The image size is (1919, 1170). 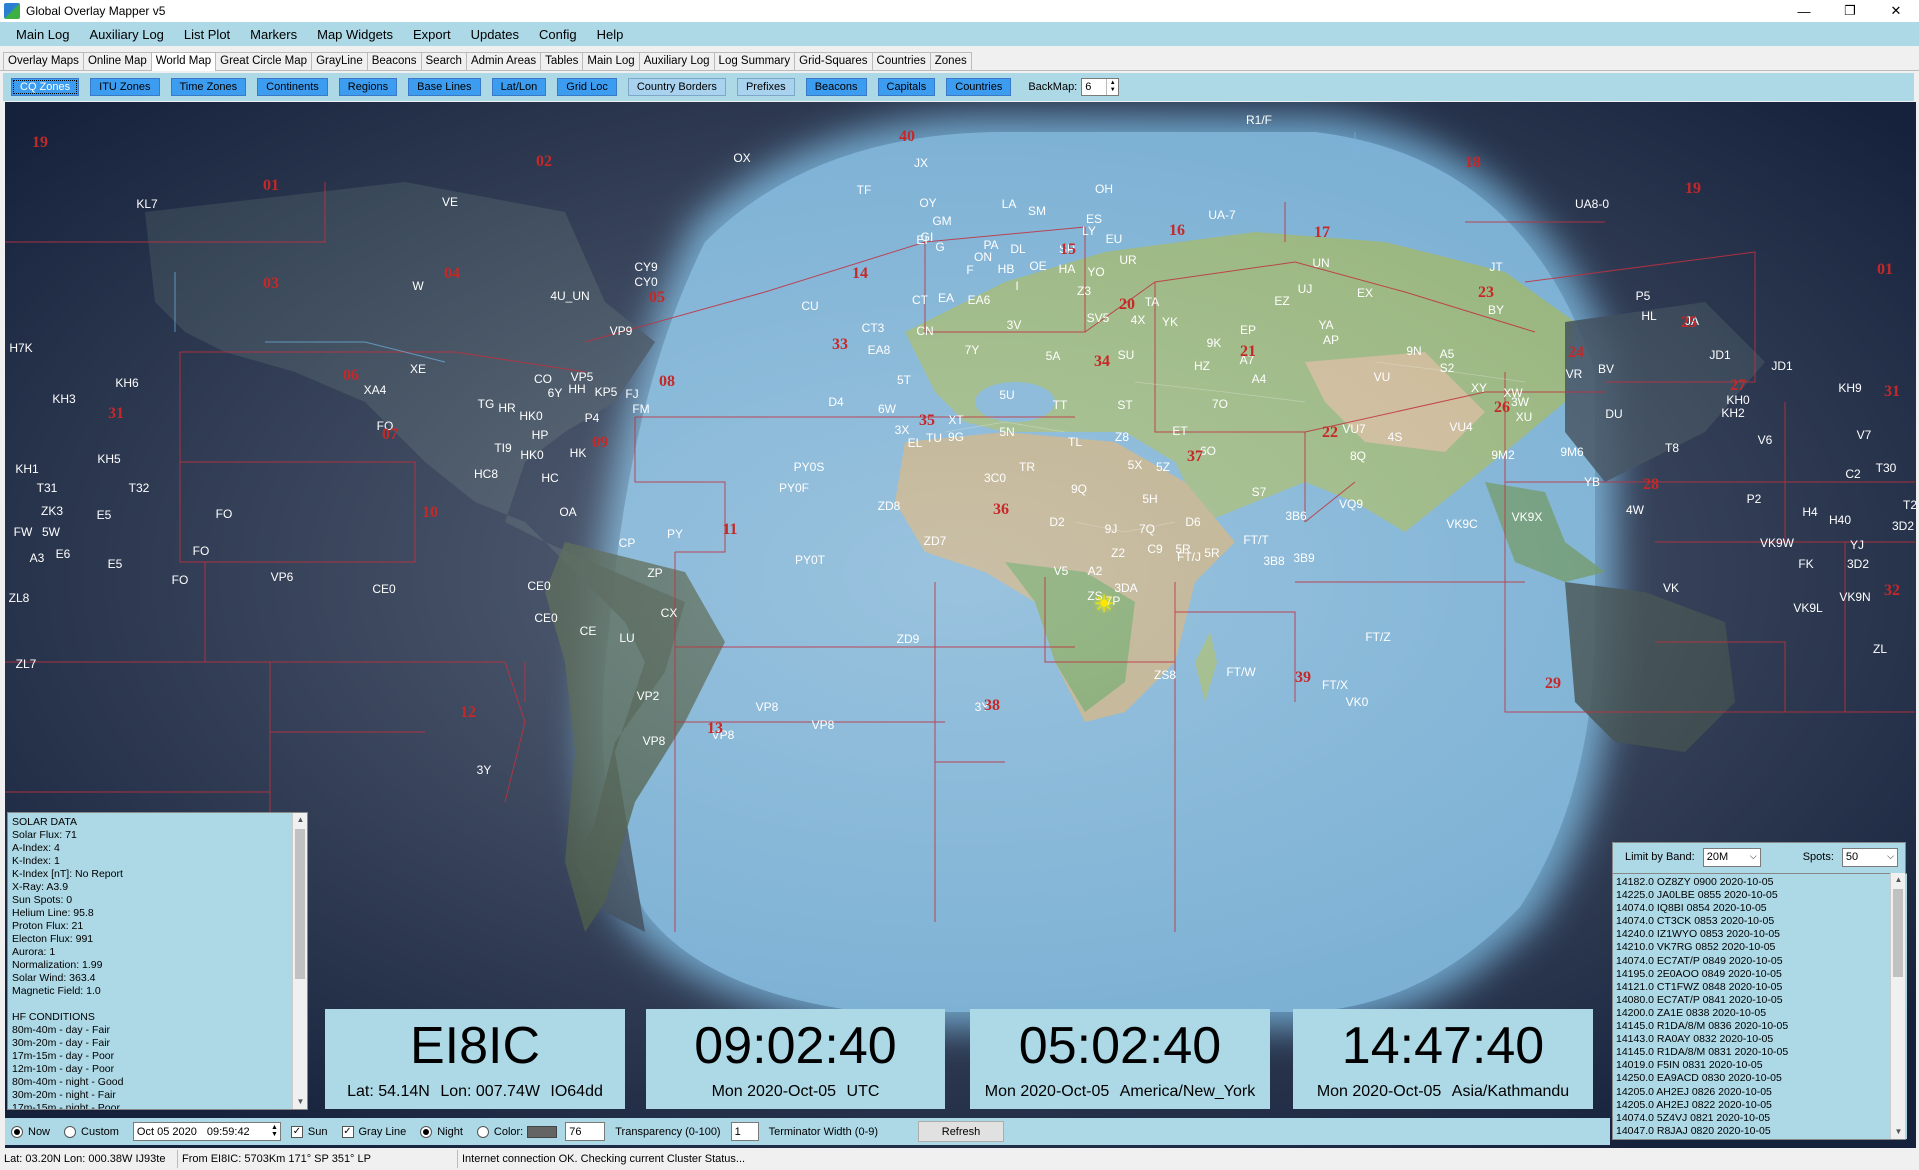 I want to click on custom-radio: Custom, so click(x=91, y=1131).